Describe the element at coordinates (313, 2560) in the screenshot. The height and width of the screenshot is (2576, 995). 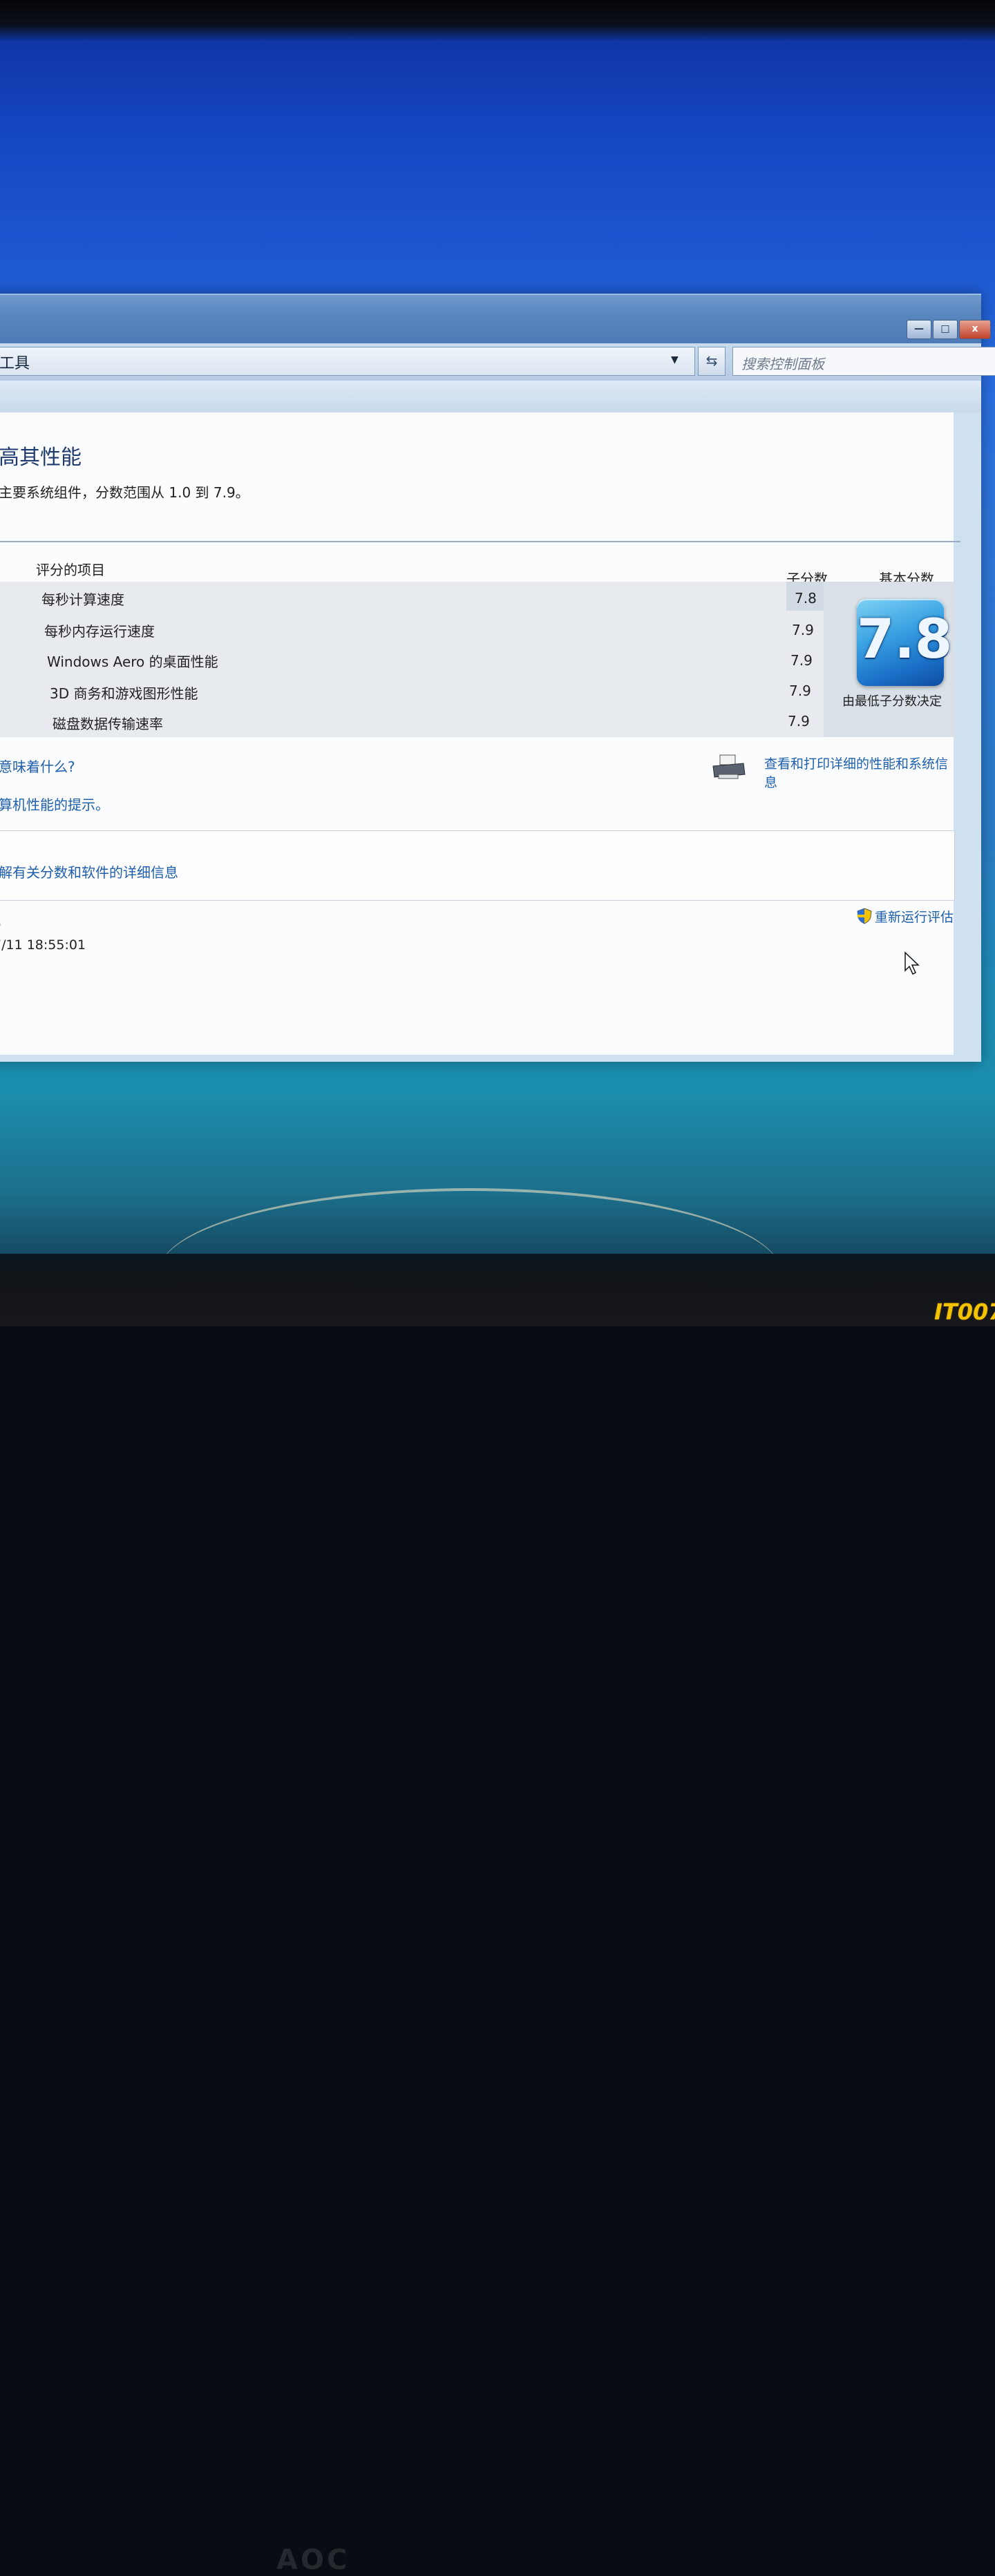
I see `monitor-logo: AOC` at that location.